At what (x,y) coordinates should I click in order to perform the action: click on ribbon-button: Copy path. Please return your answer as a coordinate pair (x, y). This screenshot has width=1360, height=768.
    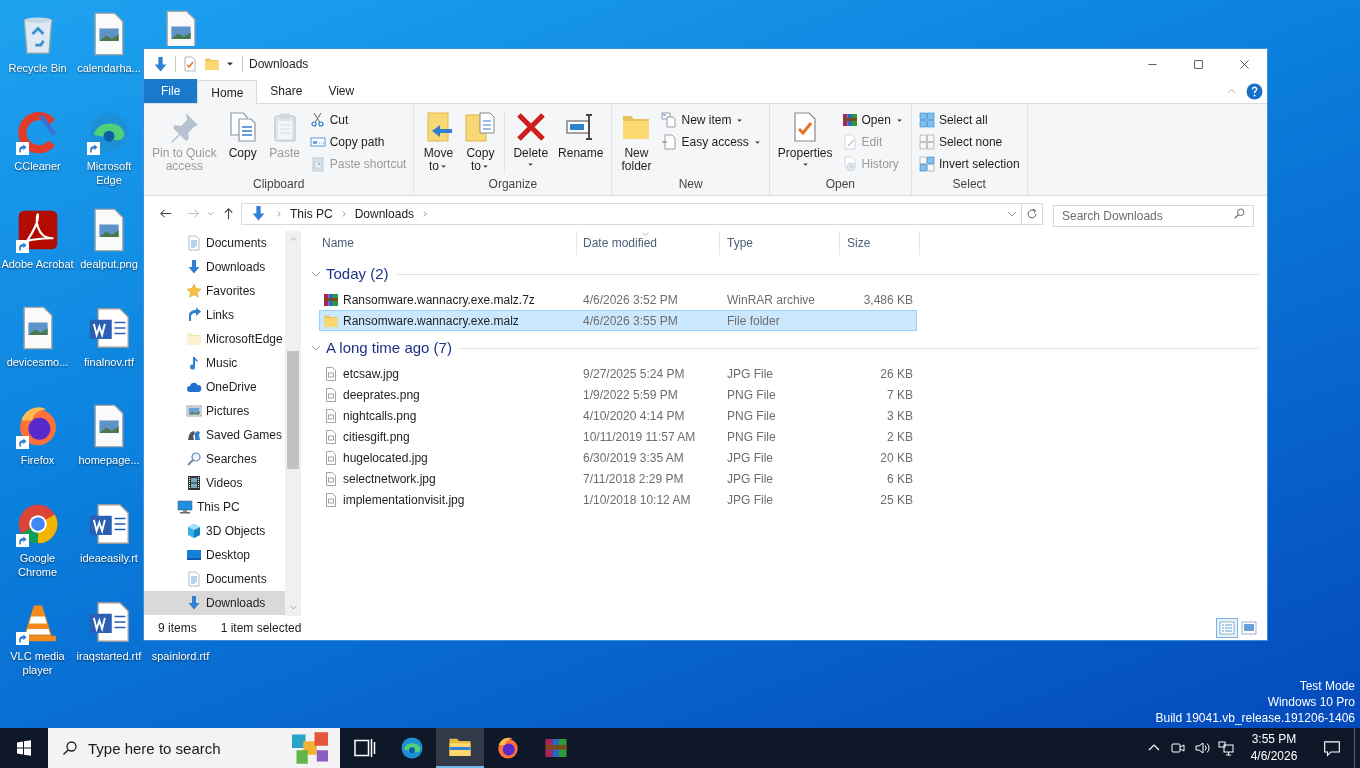
    Looking at the image, I should click on (358, 142).